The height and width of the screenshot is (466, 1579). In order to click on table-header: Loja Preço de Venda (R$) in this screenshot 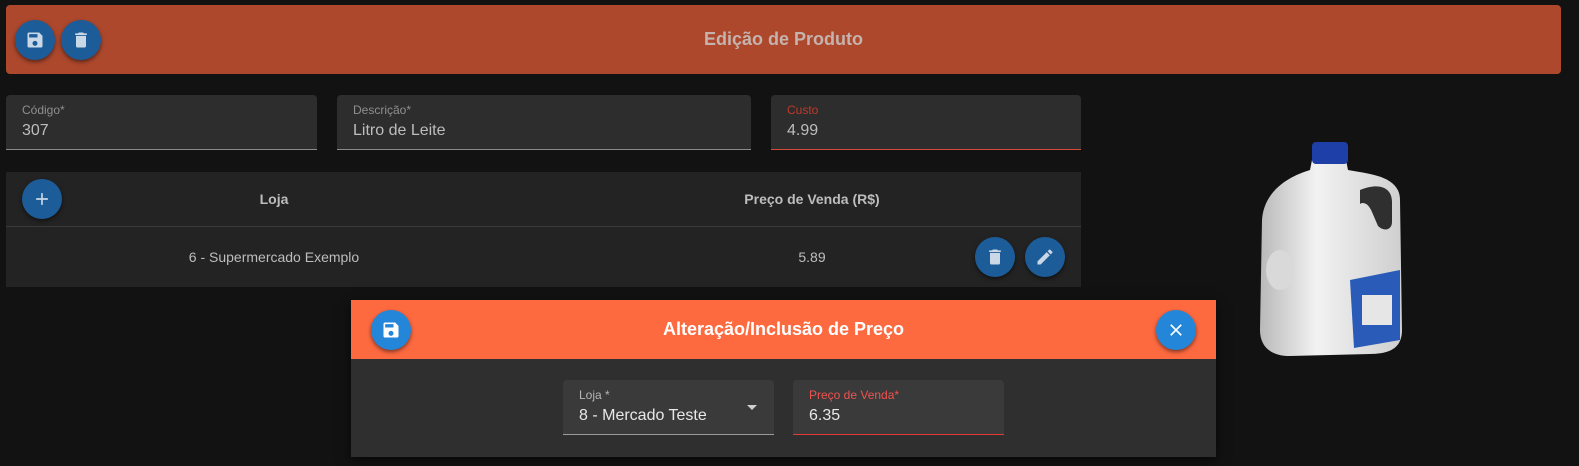, I will do `click(543, 199)`.